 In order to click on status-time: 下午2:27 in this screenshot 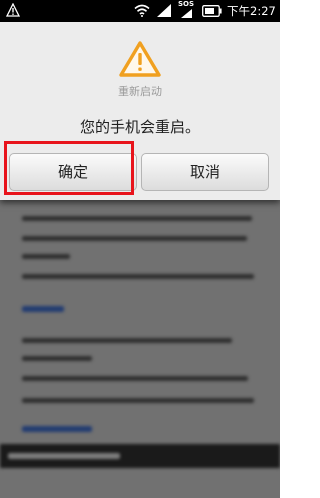, I will do `click(251, 11)`.